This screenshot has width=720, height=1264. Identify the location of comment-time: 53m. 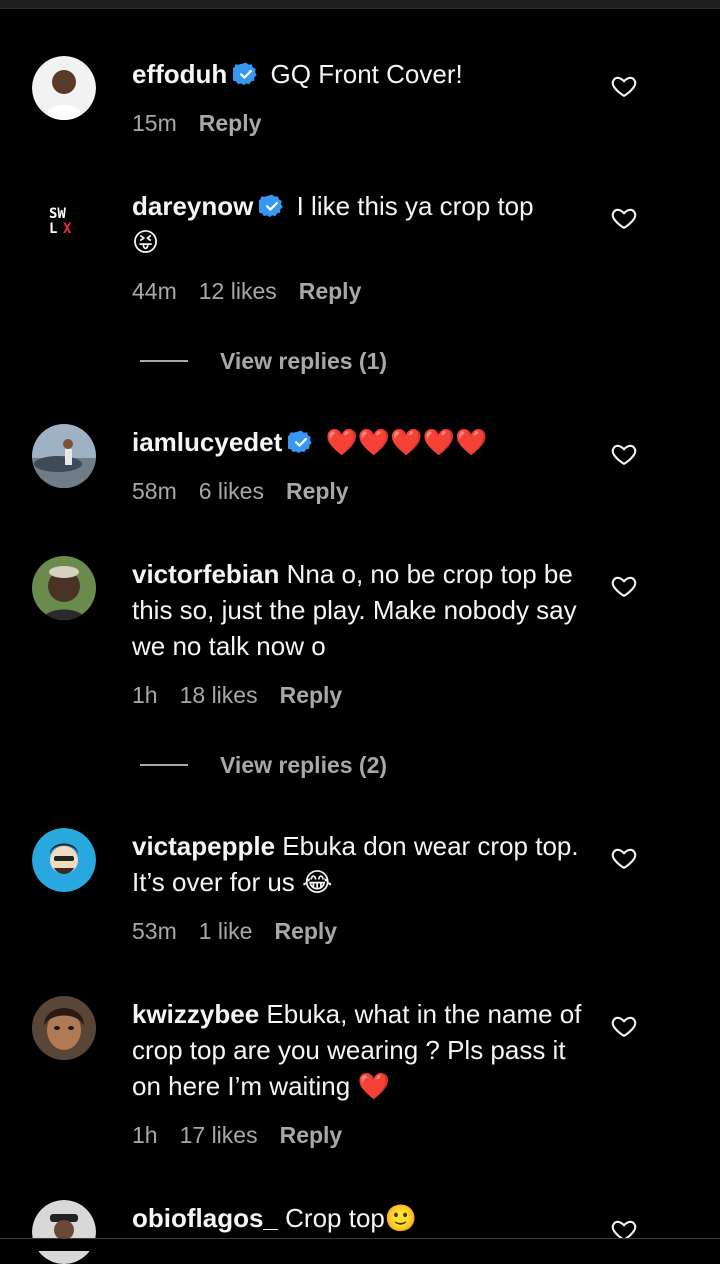
(154, 931).